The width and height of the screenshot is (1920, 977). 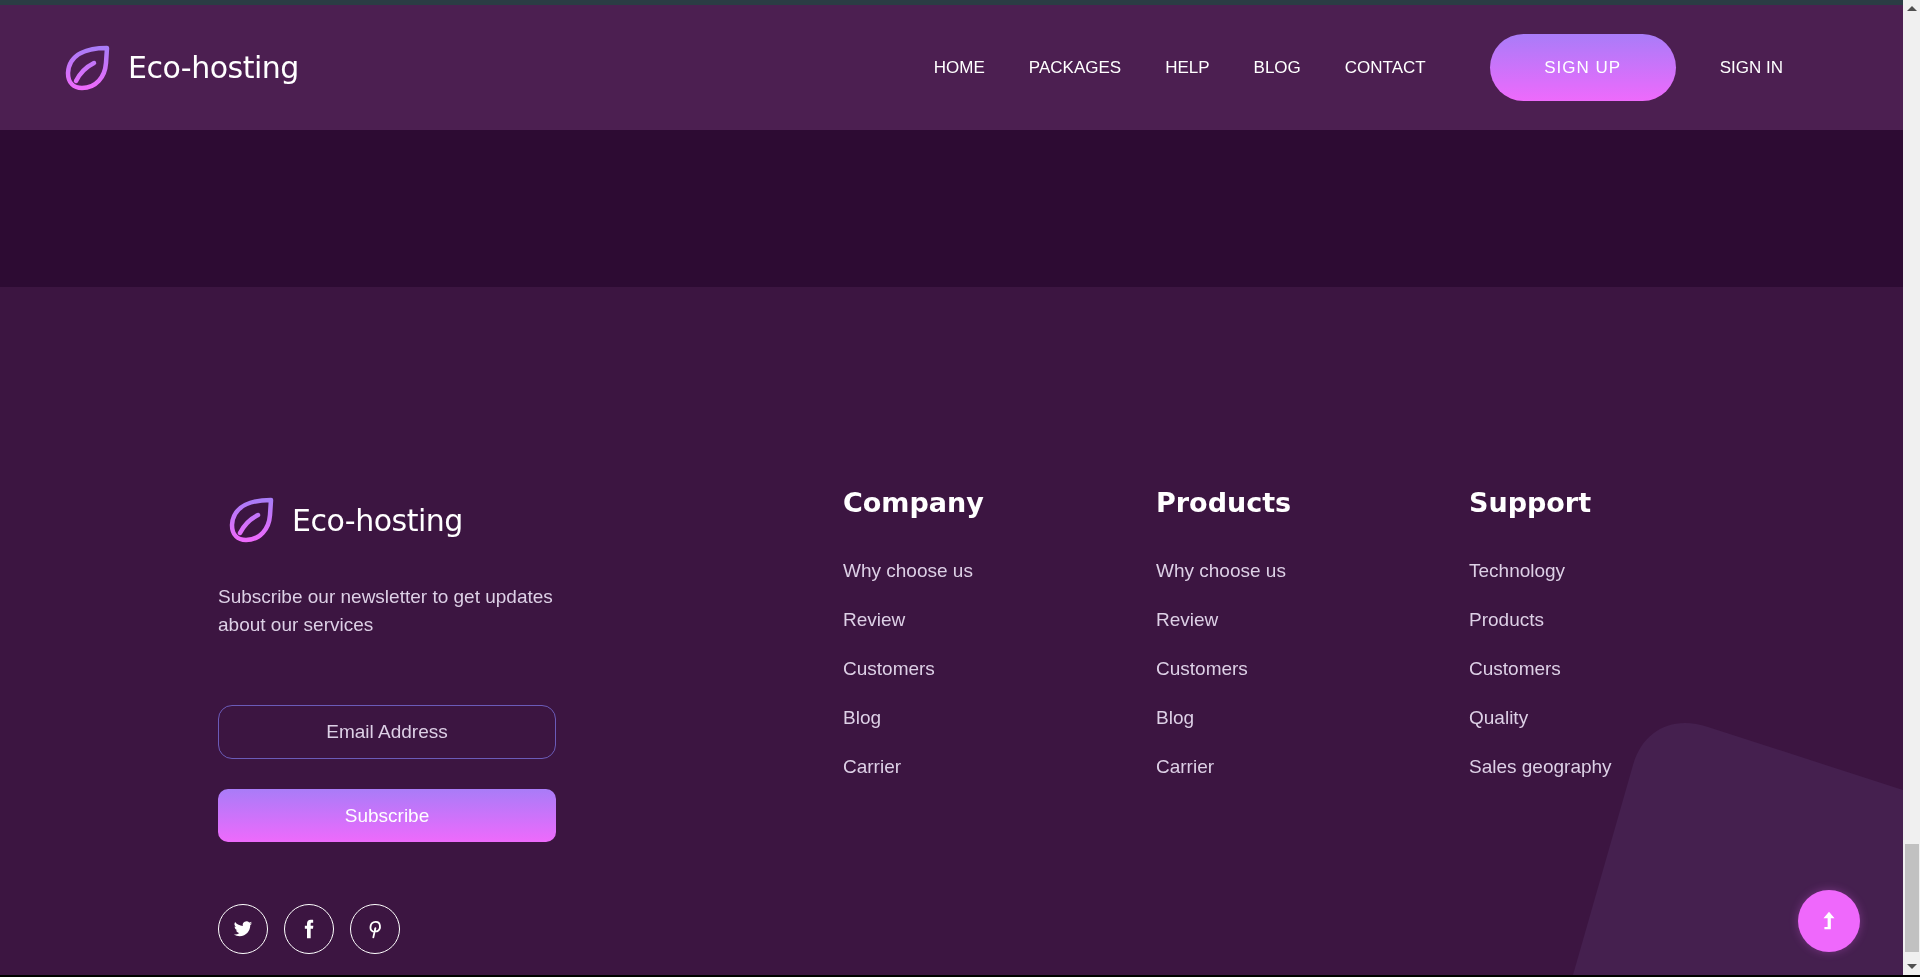 What do you see at coordinates (1277, 67) in the screenshot?
I see `nav-link: BLOG` at bounding box center [1277, 67].